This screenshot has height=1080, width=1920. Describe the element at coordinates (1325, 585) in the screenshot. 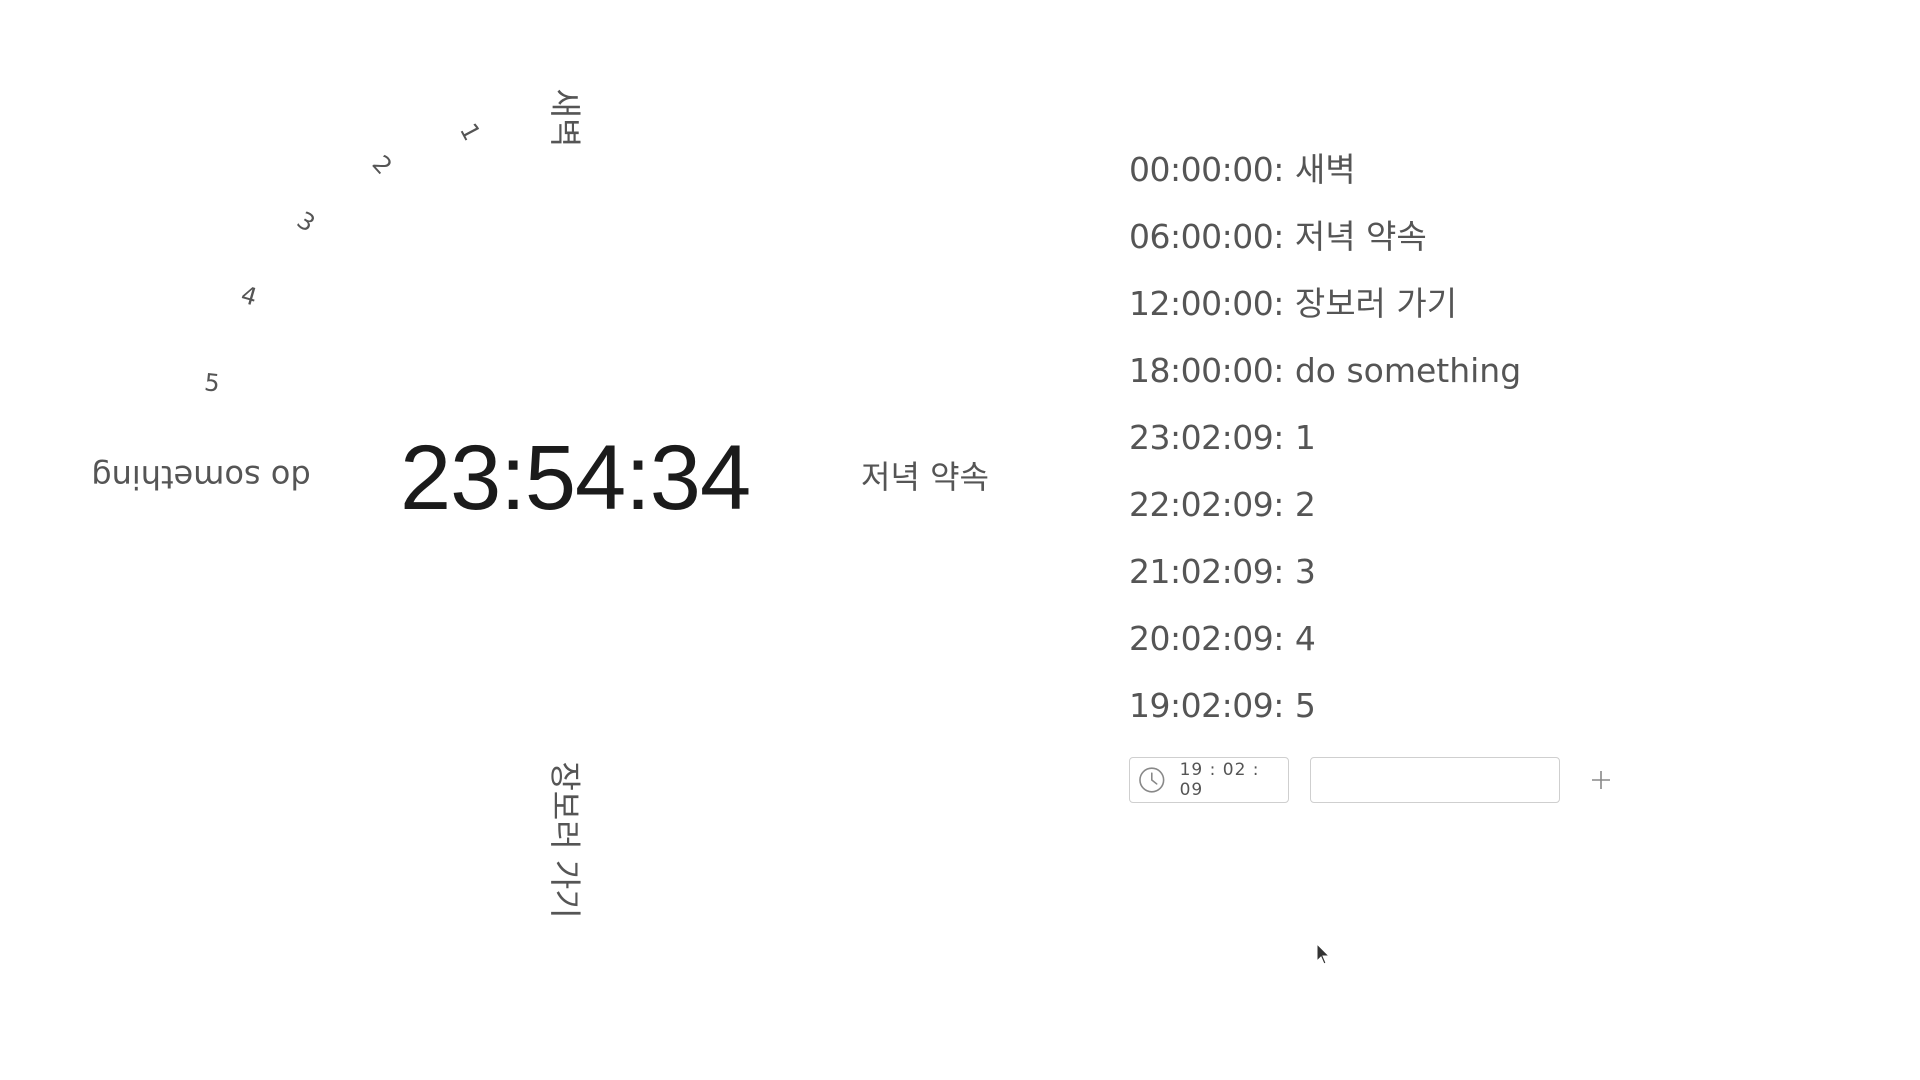

I see `schedule-item: 21:02:09: 3` at that location.